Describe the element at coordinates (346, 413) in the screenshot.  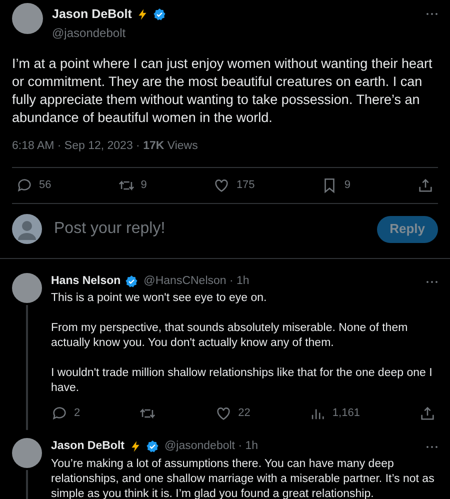
I see `action-count: 1,161` at that location.